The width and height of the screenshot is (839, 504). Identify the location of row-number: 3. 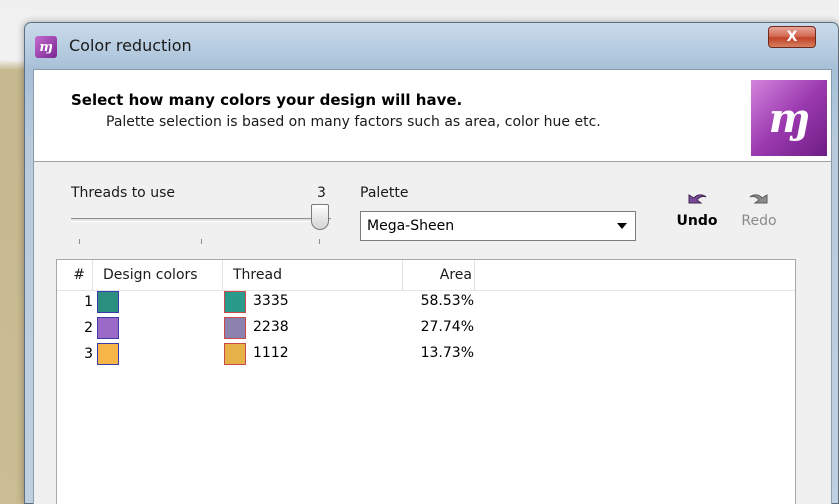
(88, 354).